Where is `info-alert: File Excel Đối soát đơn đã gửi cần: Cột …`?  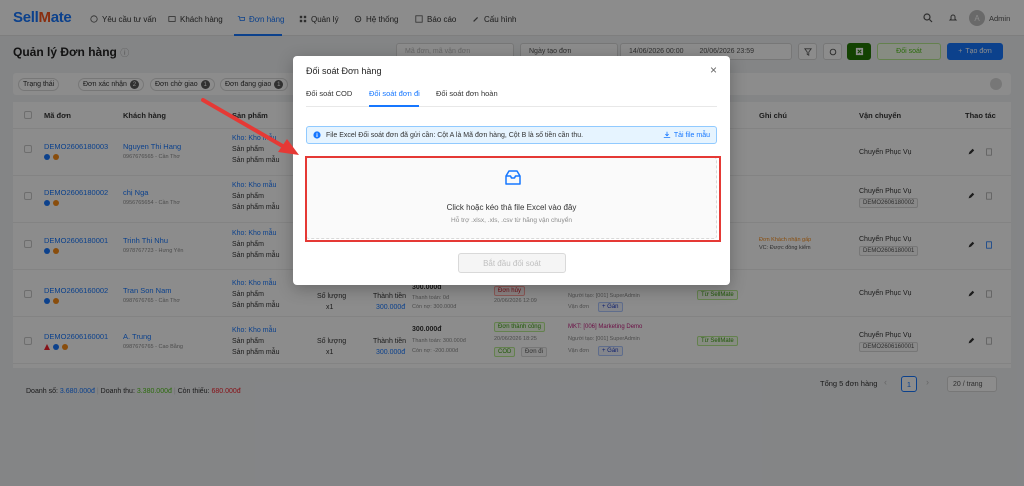 info-alert: File Excel Đối soát đơn đã gửi cần: Cột … is located at coordinates (511, 135).